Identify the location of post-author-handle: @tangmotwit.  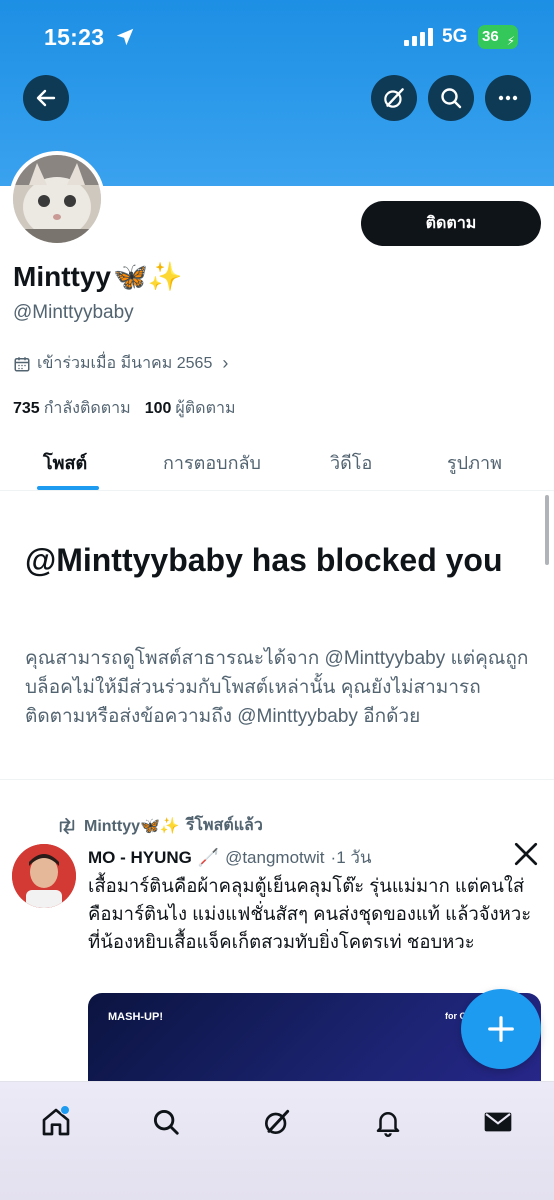
(274, 858).